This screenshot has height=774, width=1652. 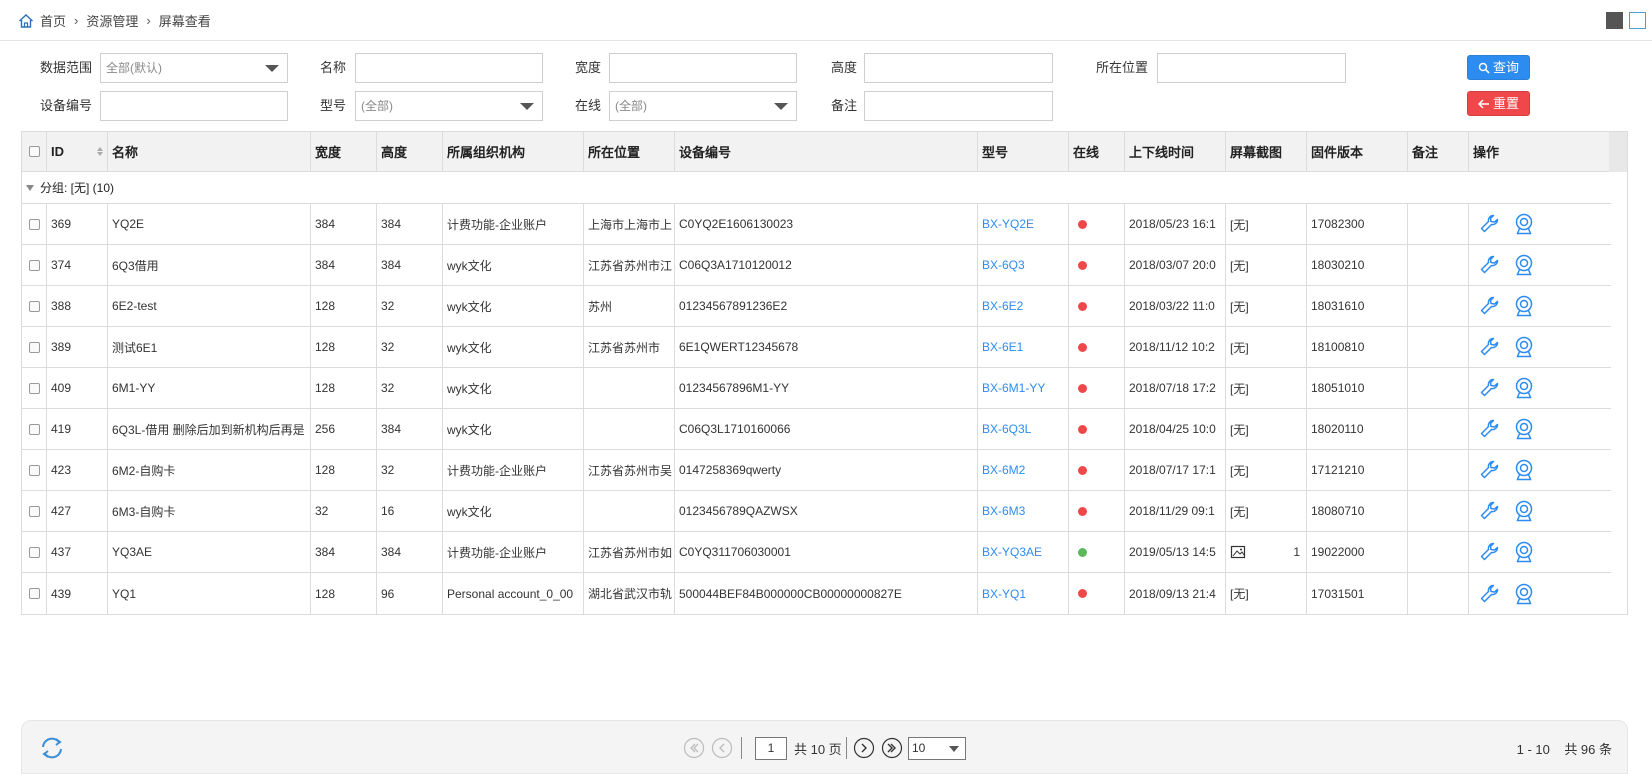 I want to click on col-location: 所在位置, so click(x=629, y=151).